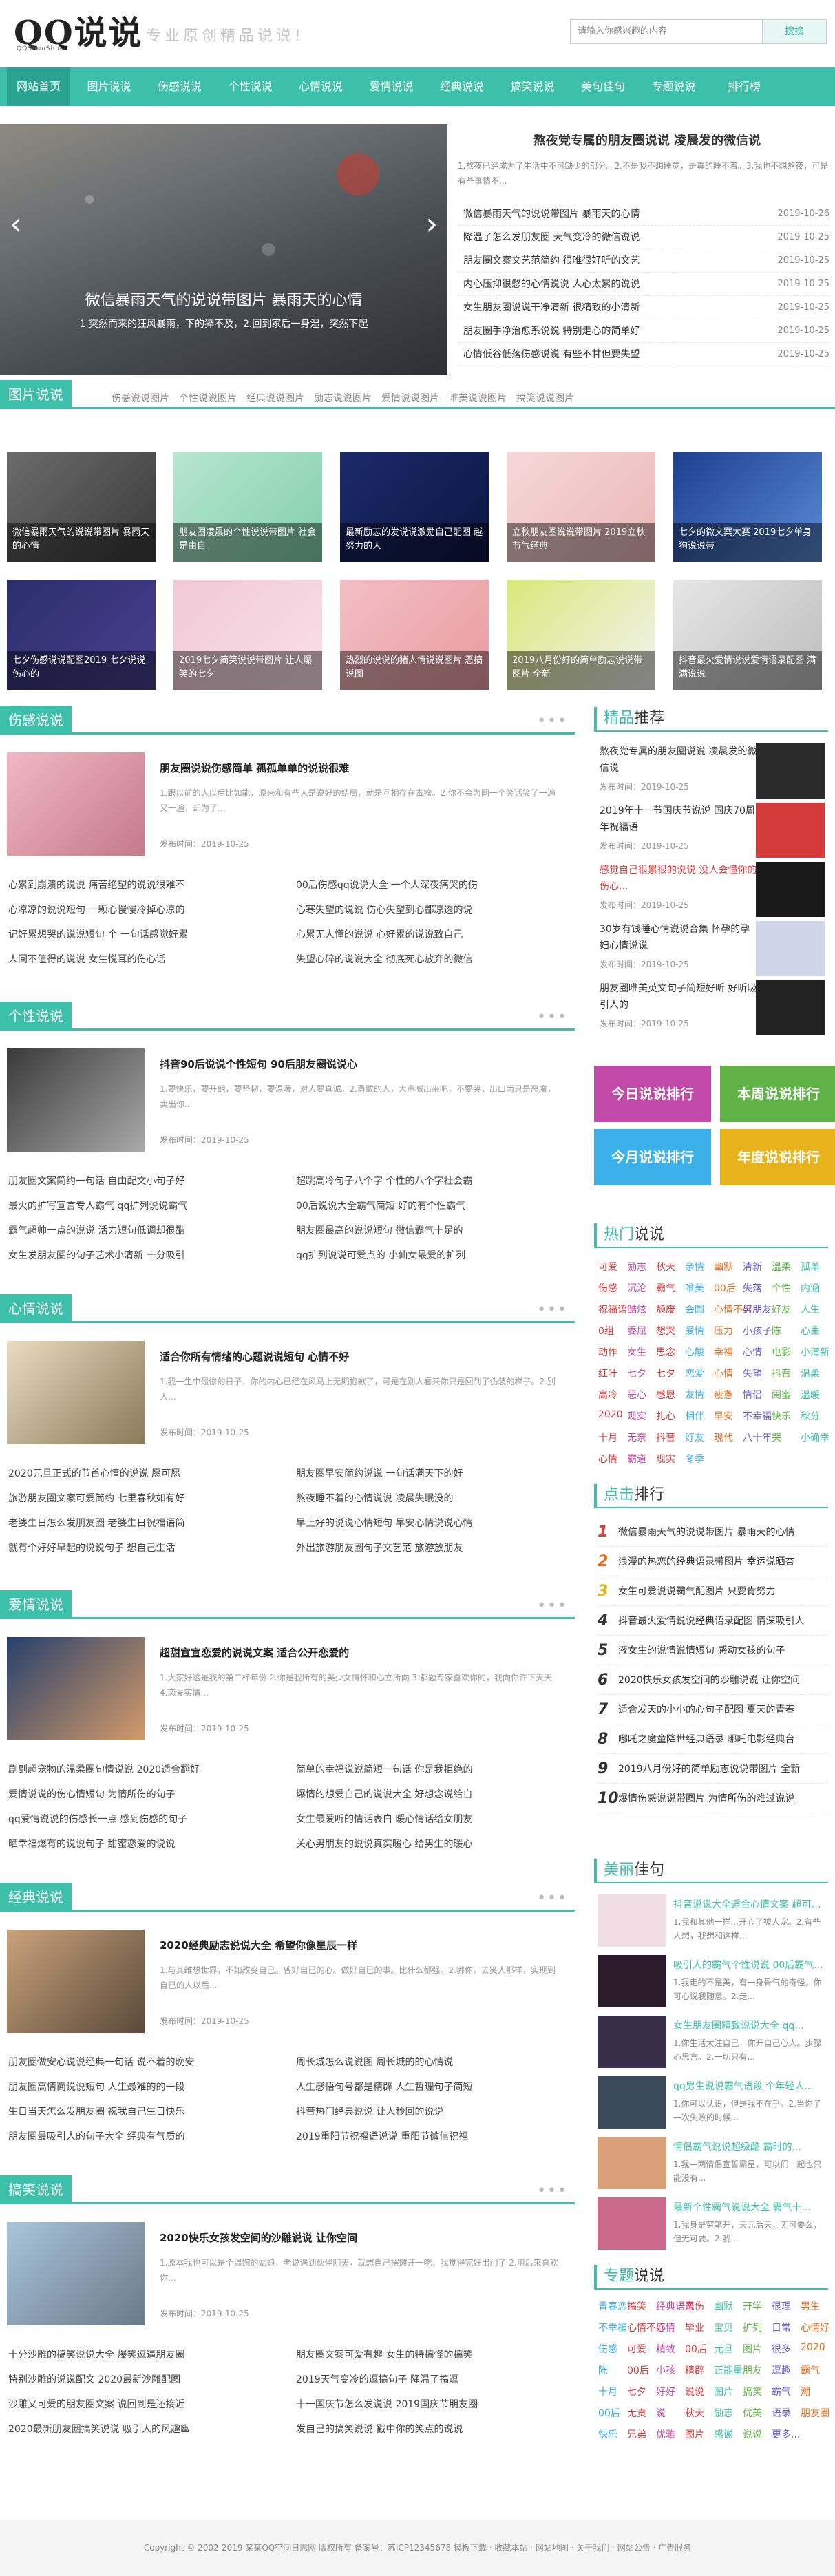  What do you see at coordinates (752, 1373) in the screenshot?
I see `hot-tag: 失望` at bounding box center [752, 1373].